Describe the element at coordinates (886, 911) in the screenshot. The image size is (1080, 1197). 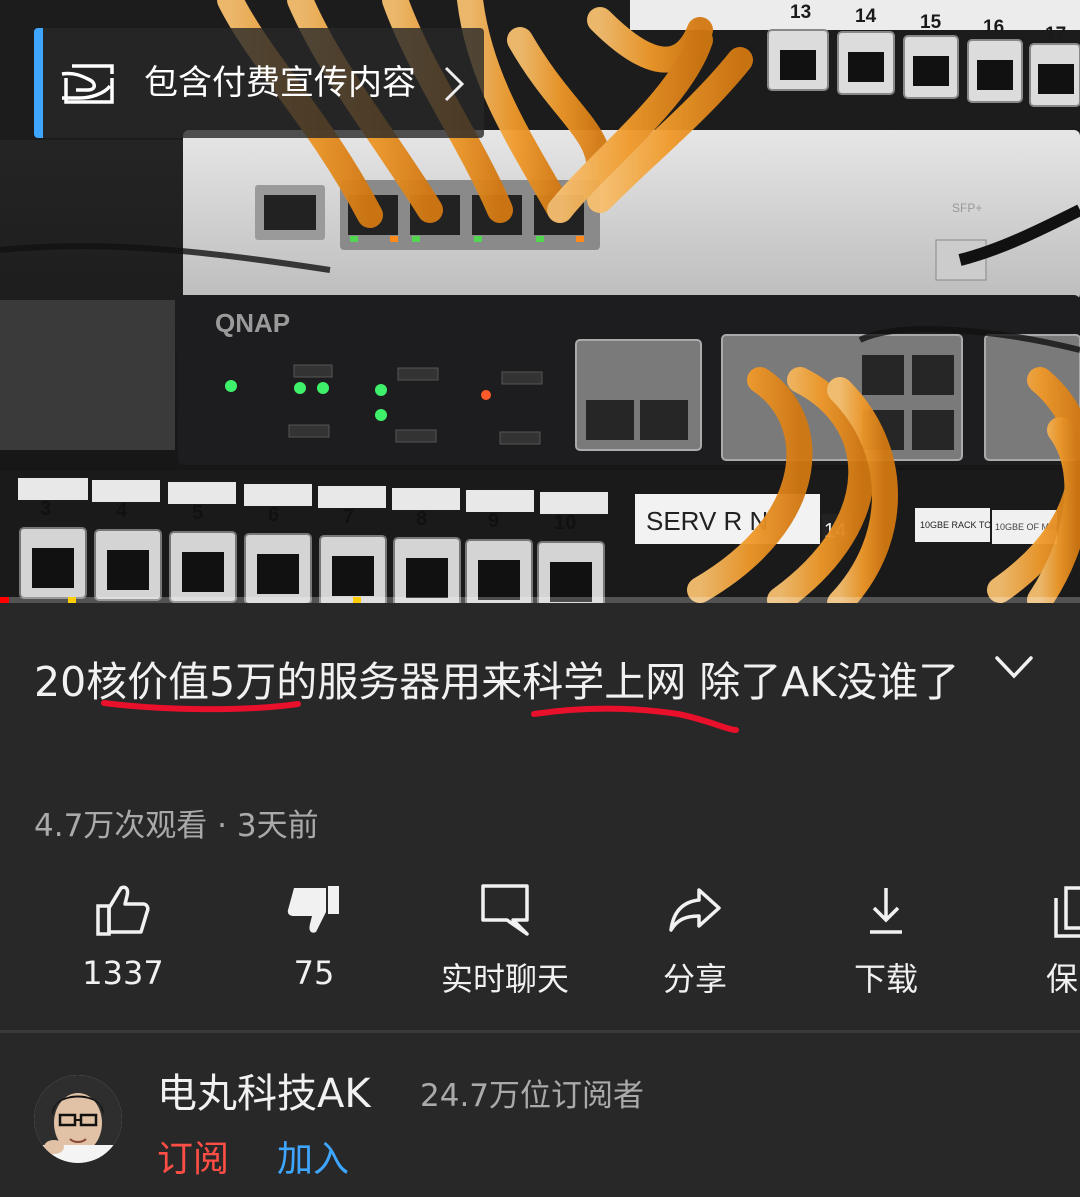
I see `download-icon` at that location.